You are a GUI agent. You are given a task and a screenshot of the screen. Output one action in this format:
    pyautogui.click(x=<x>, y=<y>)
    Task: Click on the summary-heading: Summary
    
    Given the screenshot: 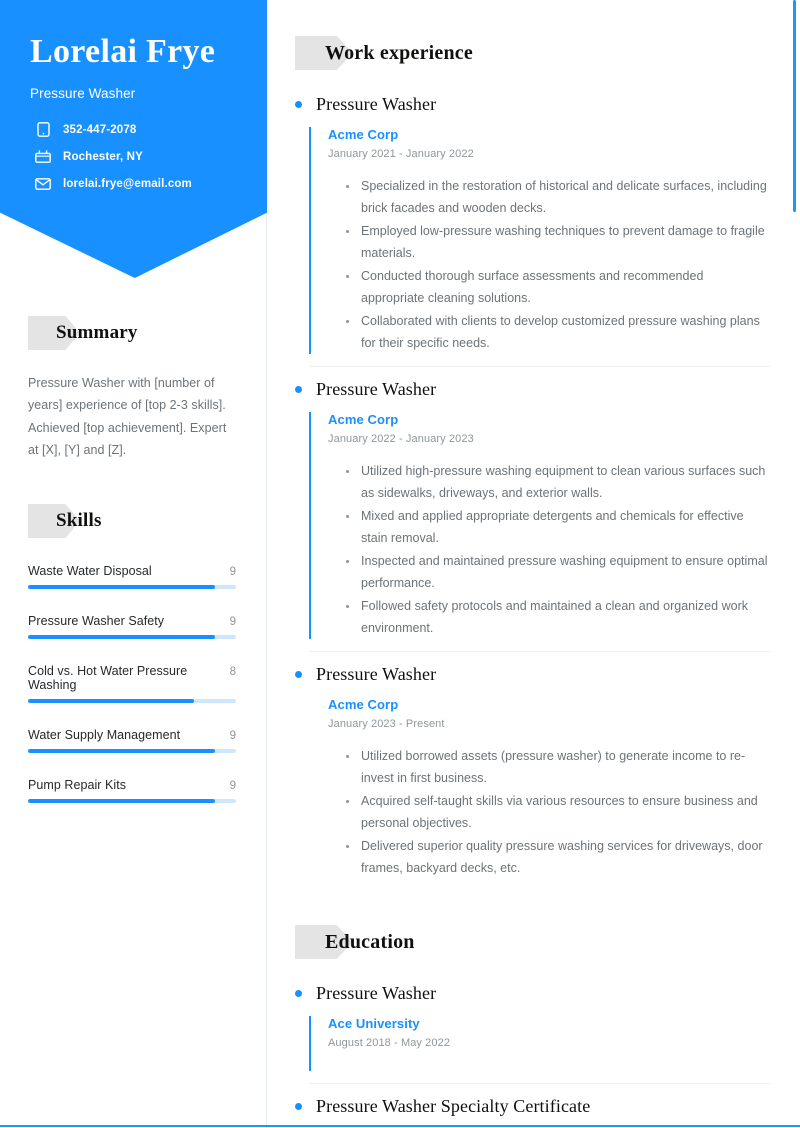 What is the action you would take?
    pyautogui.click(x=132, y=333)
    